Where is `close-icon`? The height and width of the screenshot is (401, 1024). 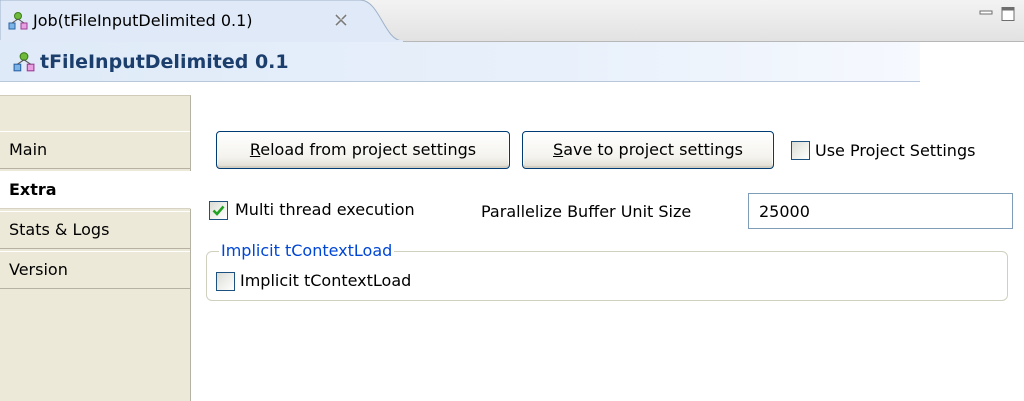 close-icon is located at coordinates (341, 20).